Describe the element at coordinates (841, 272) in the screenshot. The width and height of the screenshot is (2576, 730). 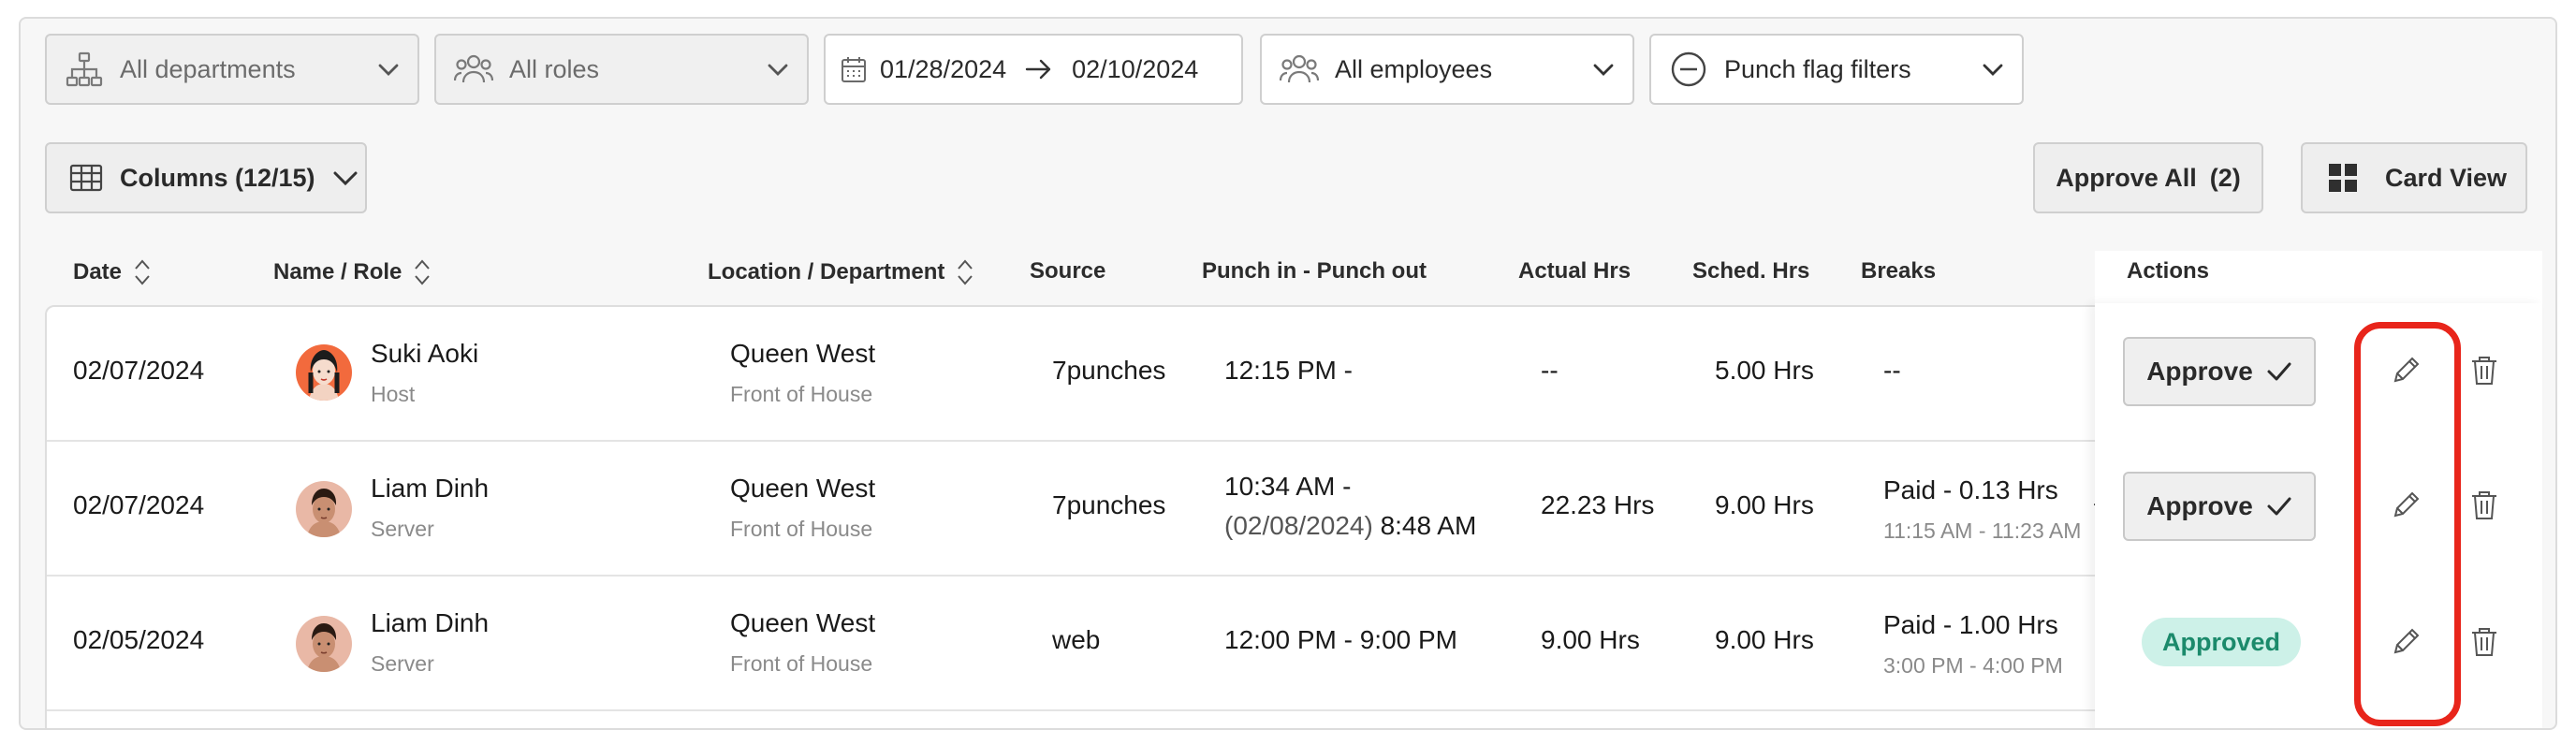
I see `column-header-location-department: Location / Department` at that location.